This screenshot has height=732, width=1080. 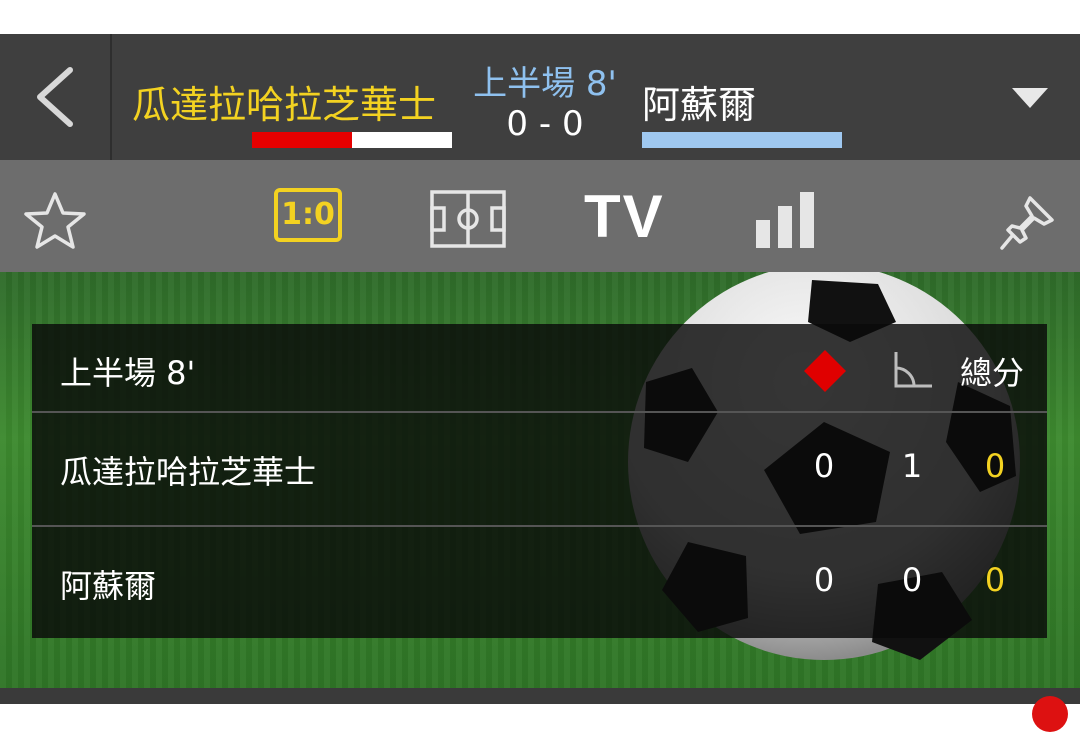 What do you see at coordinates (912, 580) in the screenshot?
I see `corner-count: 0` at bounding box center [912, 580].